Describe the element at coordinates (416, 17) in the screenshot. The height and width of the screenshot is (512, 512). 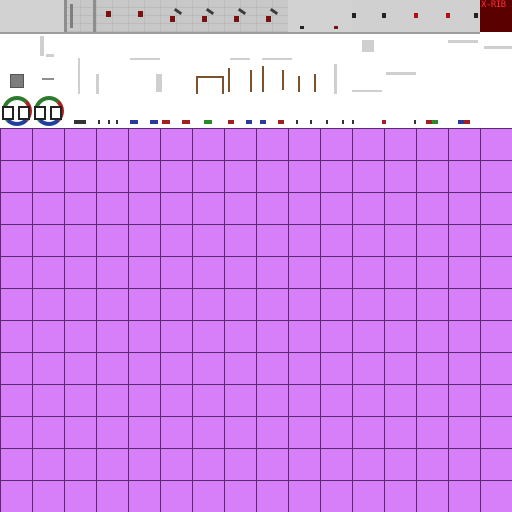
I see `dot-strip` at that location.